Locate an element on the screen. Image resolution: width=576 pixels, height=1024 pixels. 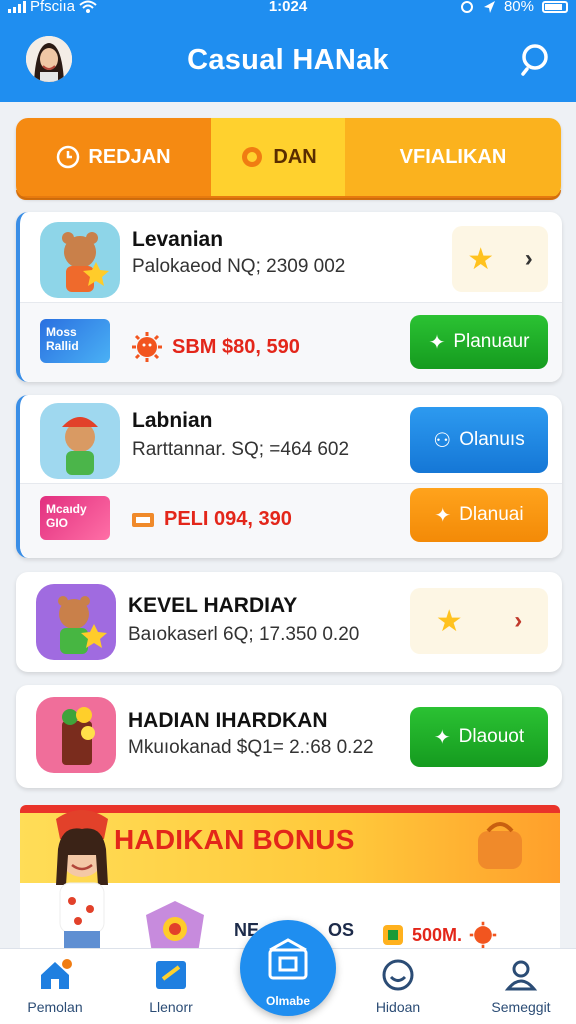
nav-label: Semeggit is located at coordinates (521, 1007).